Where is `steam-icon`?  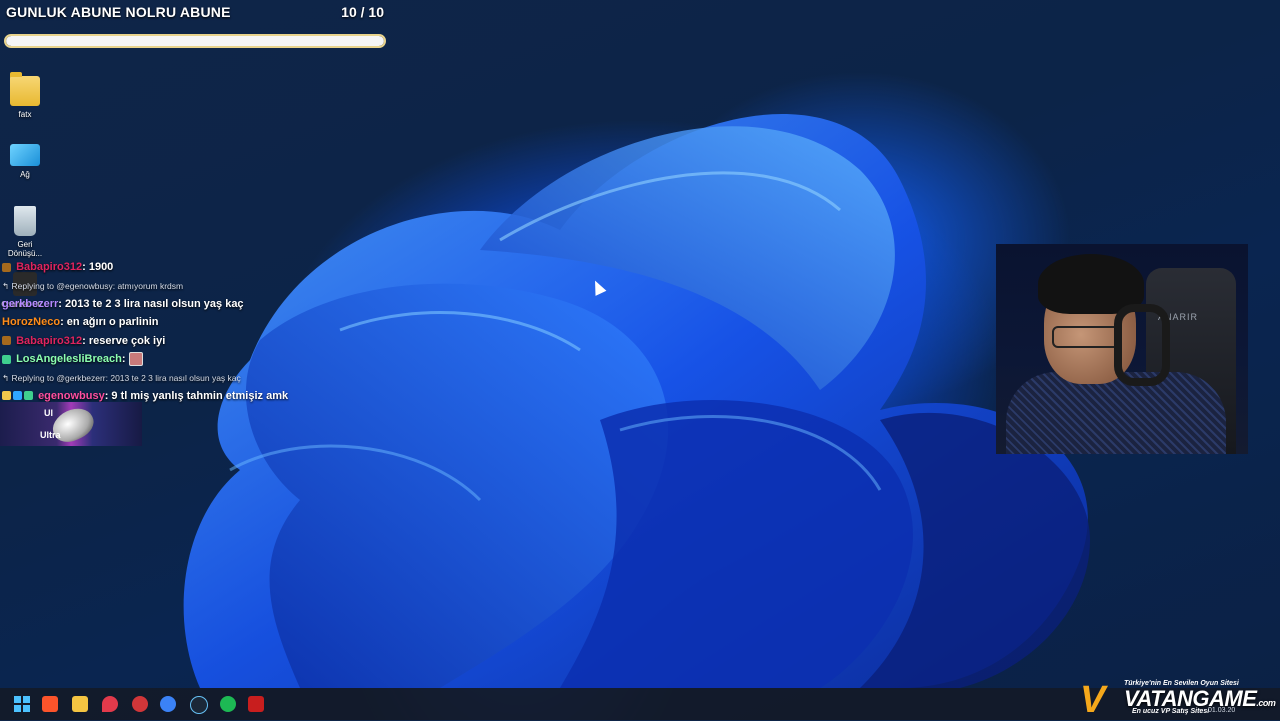 steam-icon is located at coordinates (199, 705).